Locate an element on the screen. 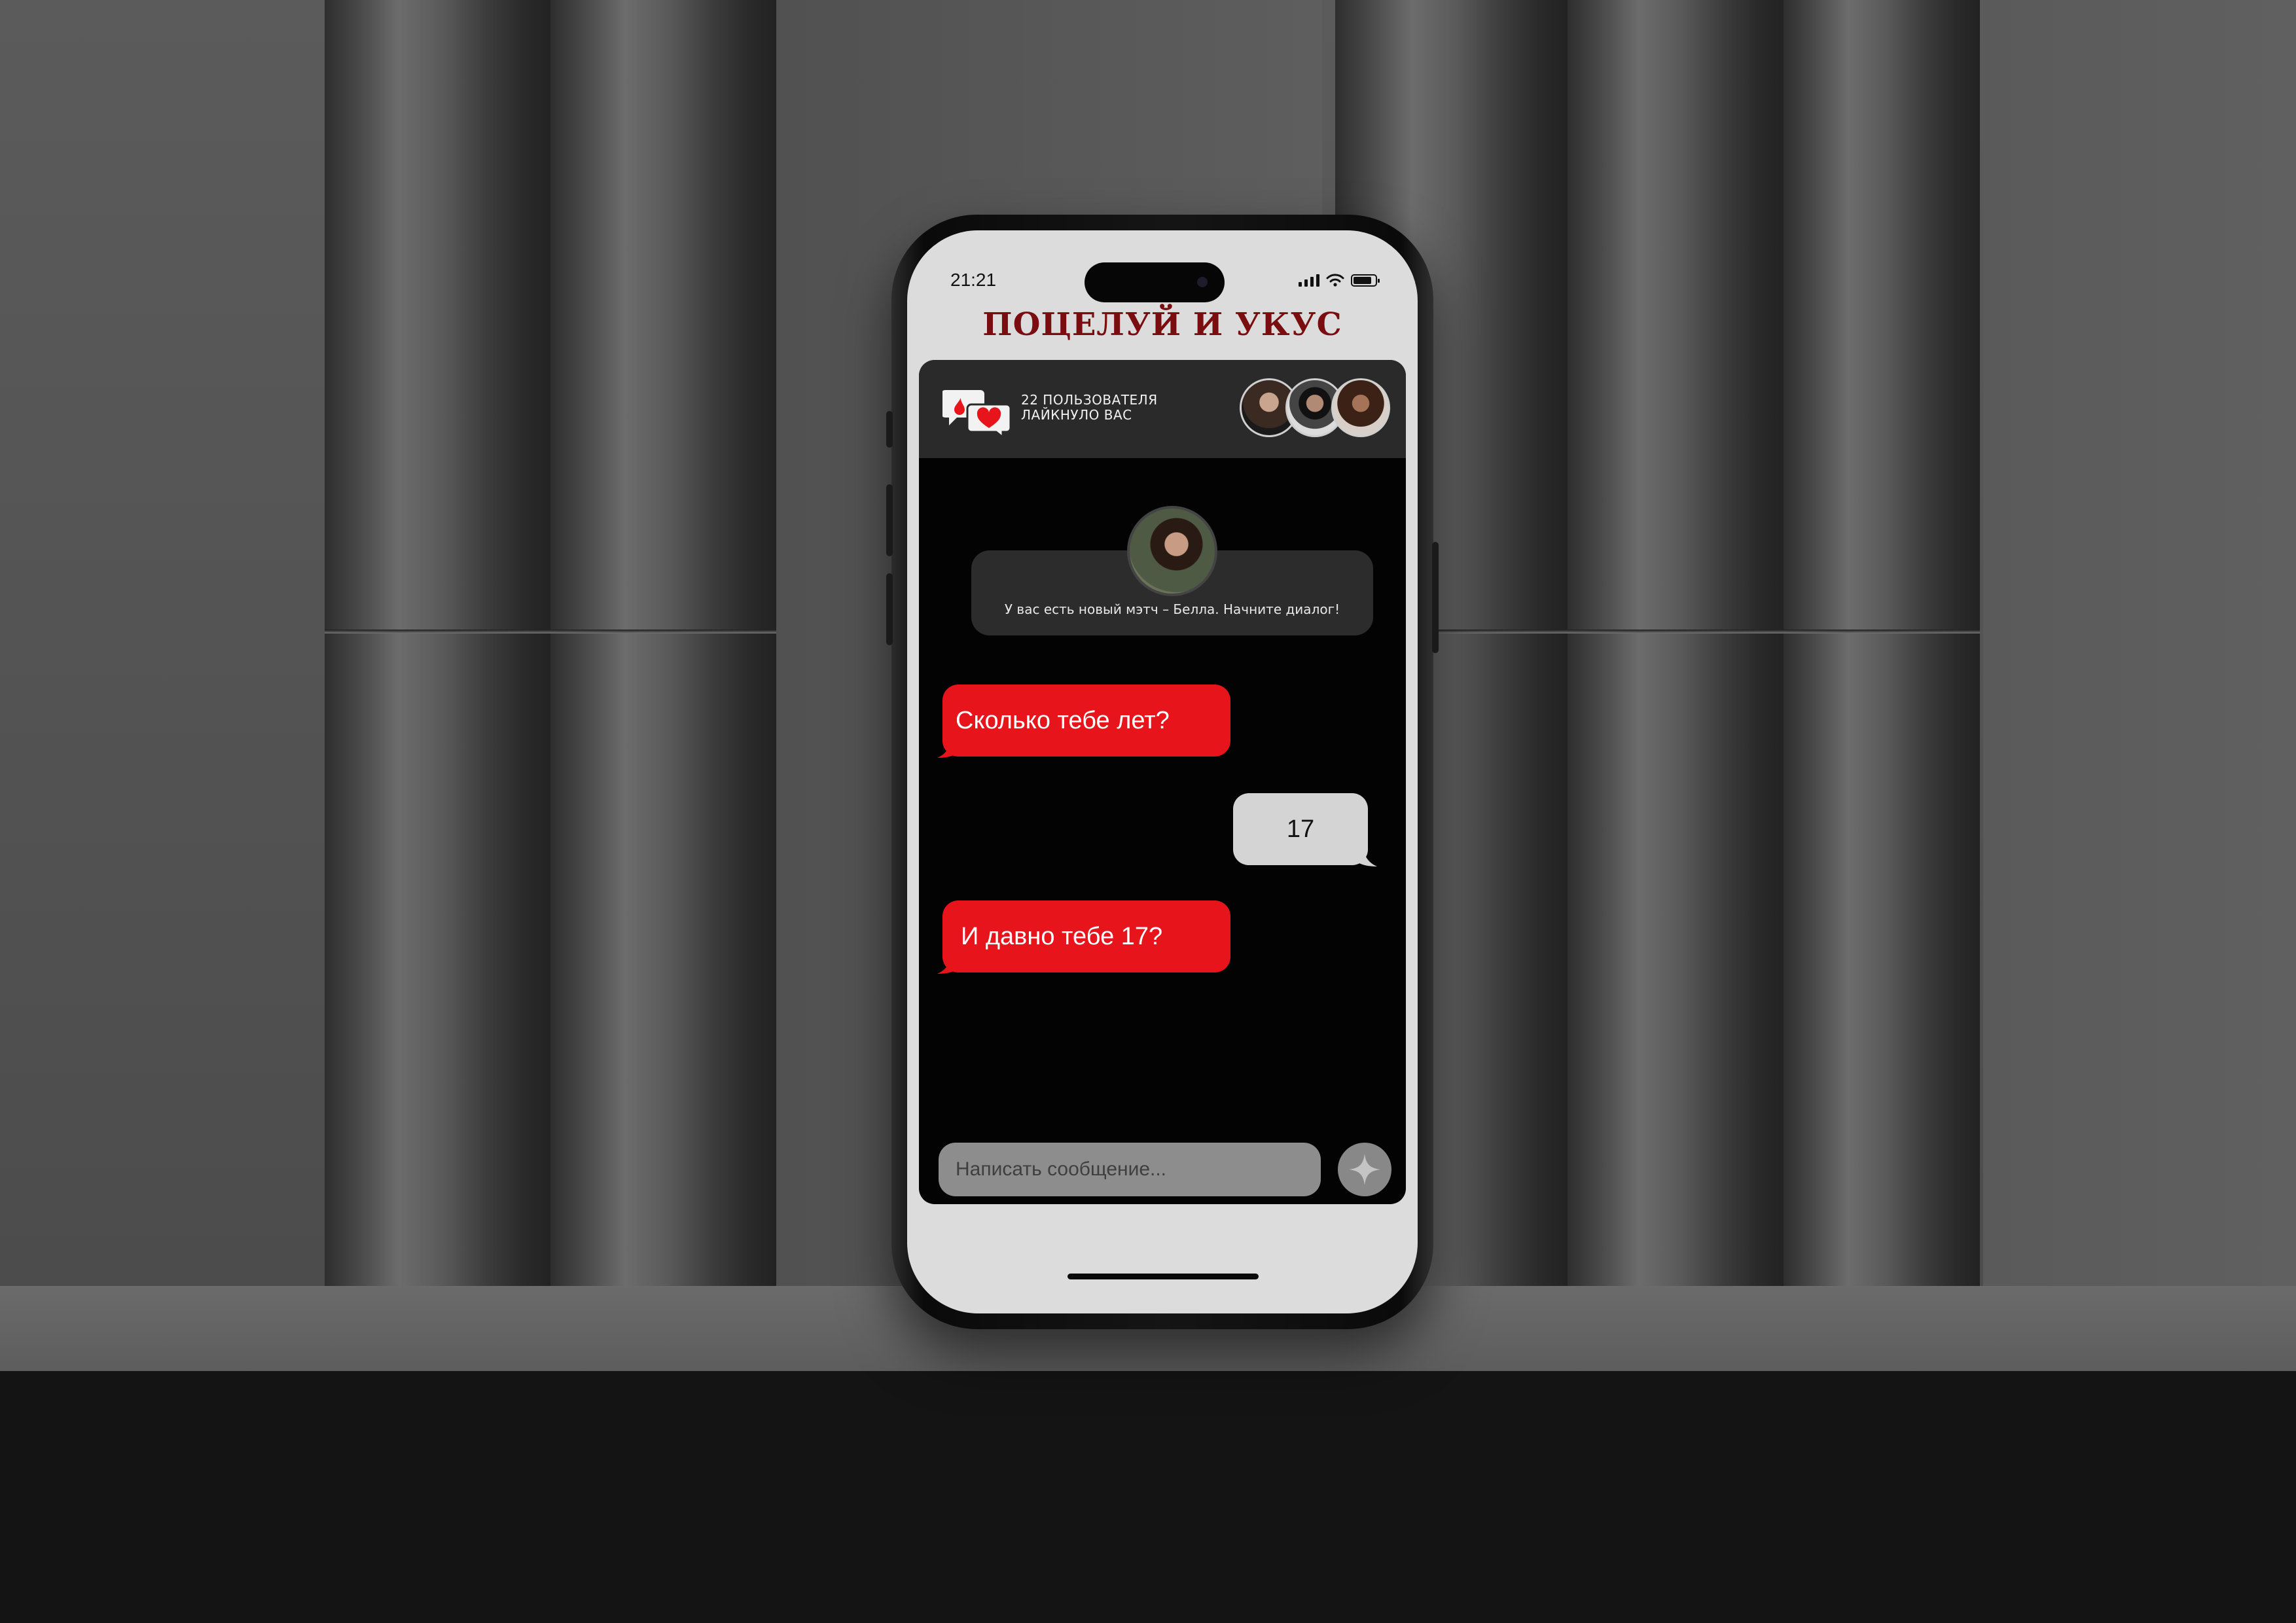  likes-text: 22 пользователя лайкнуло вас is located at coordinates (1089, 407).